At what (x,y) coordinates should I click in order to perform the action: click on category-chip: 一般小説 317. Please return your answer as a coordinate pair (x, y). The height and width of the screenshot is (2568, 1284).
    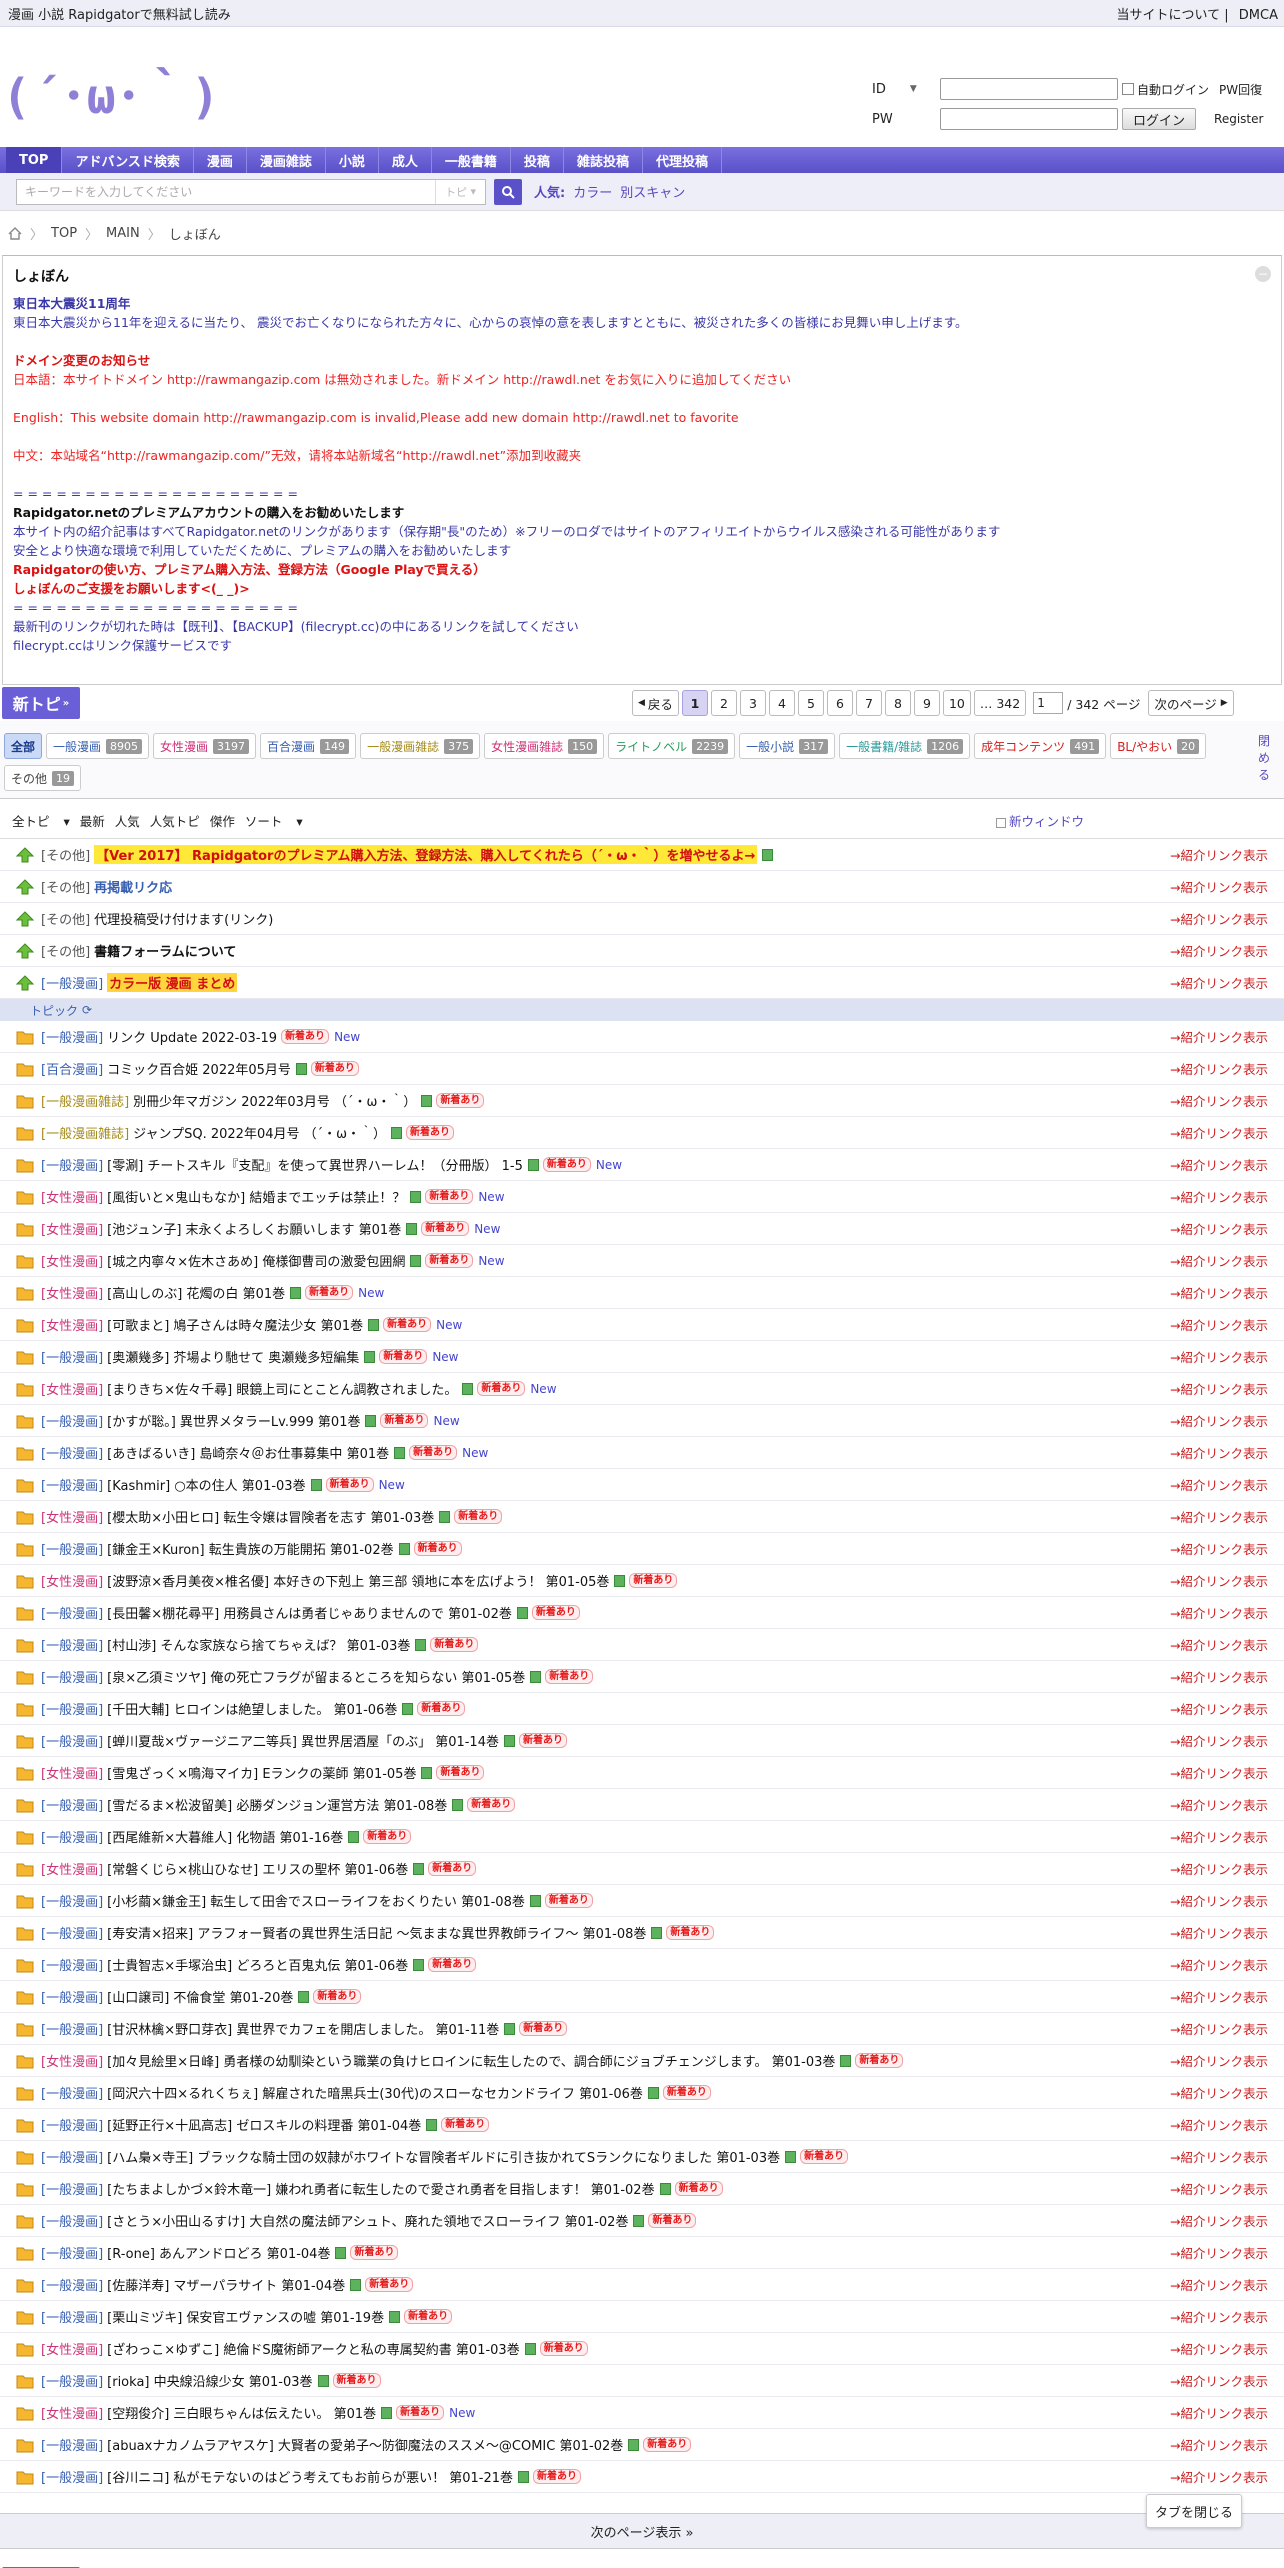
    Looking at the image, I should click on (787, 746).